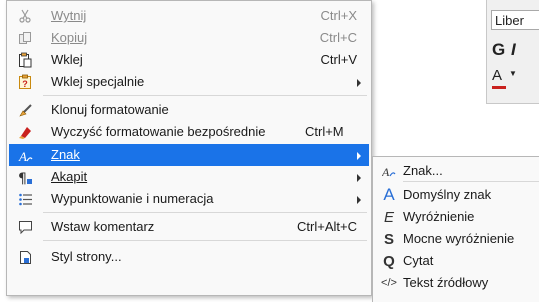 The height and width of the screenshot is (302, 539). What do you see at coordinates (25, 227) in the screenshot?
I see `comment-icon` at bounding box center [25, 227].